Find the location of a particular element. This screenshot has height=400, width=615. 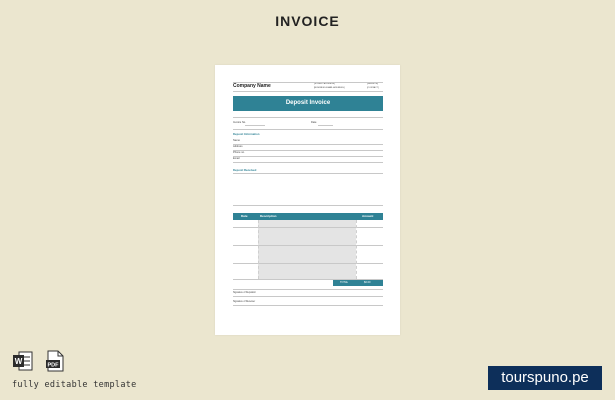

email-field-label: Email is located at coordinates (236, 158).